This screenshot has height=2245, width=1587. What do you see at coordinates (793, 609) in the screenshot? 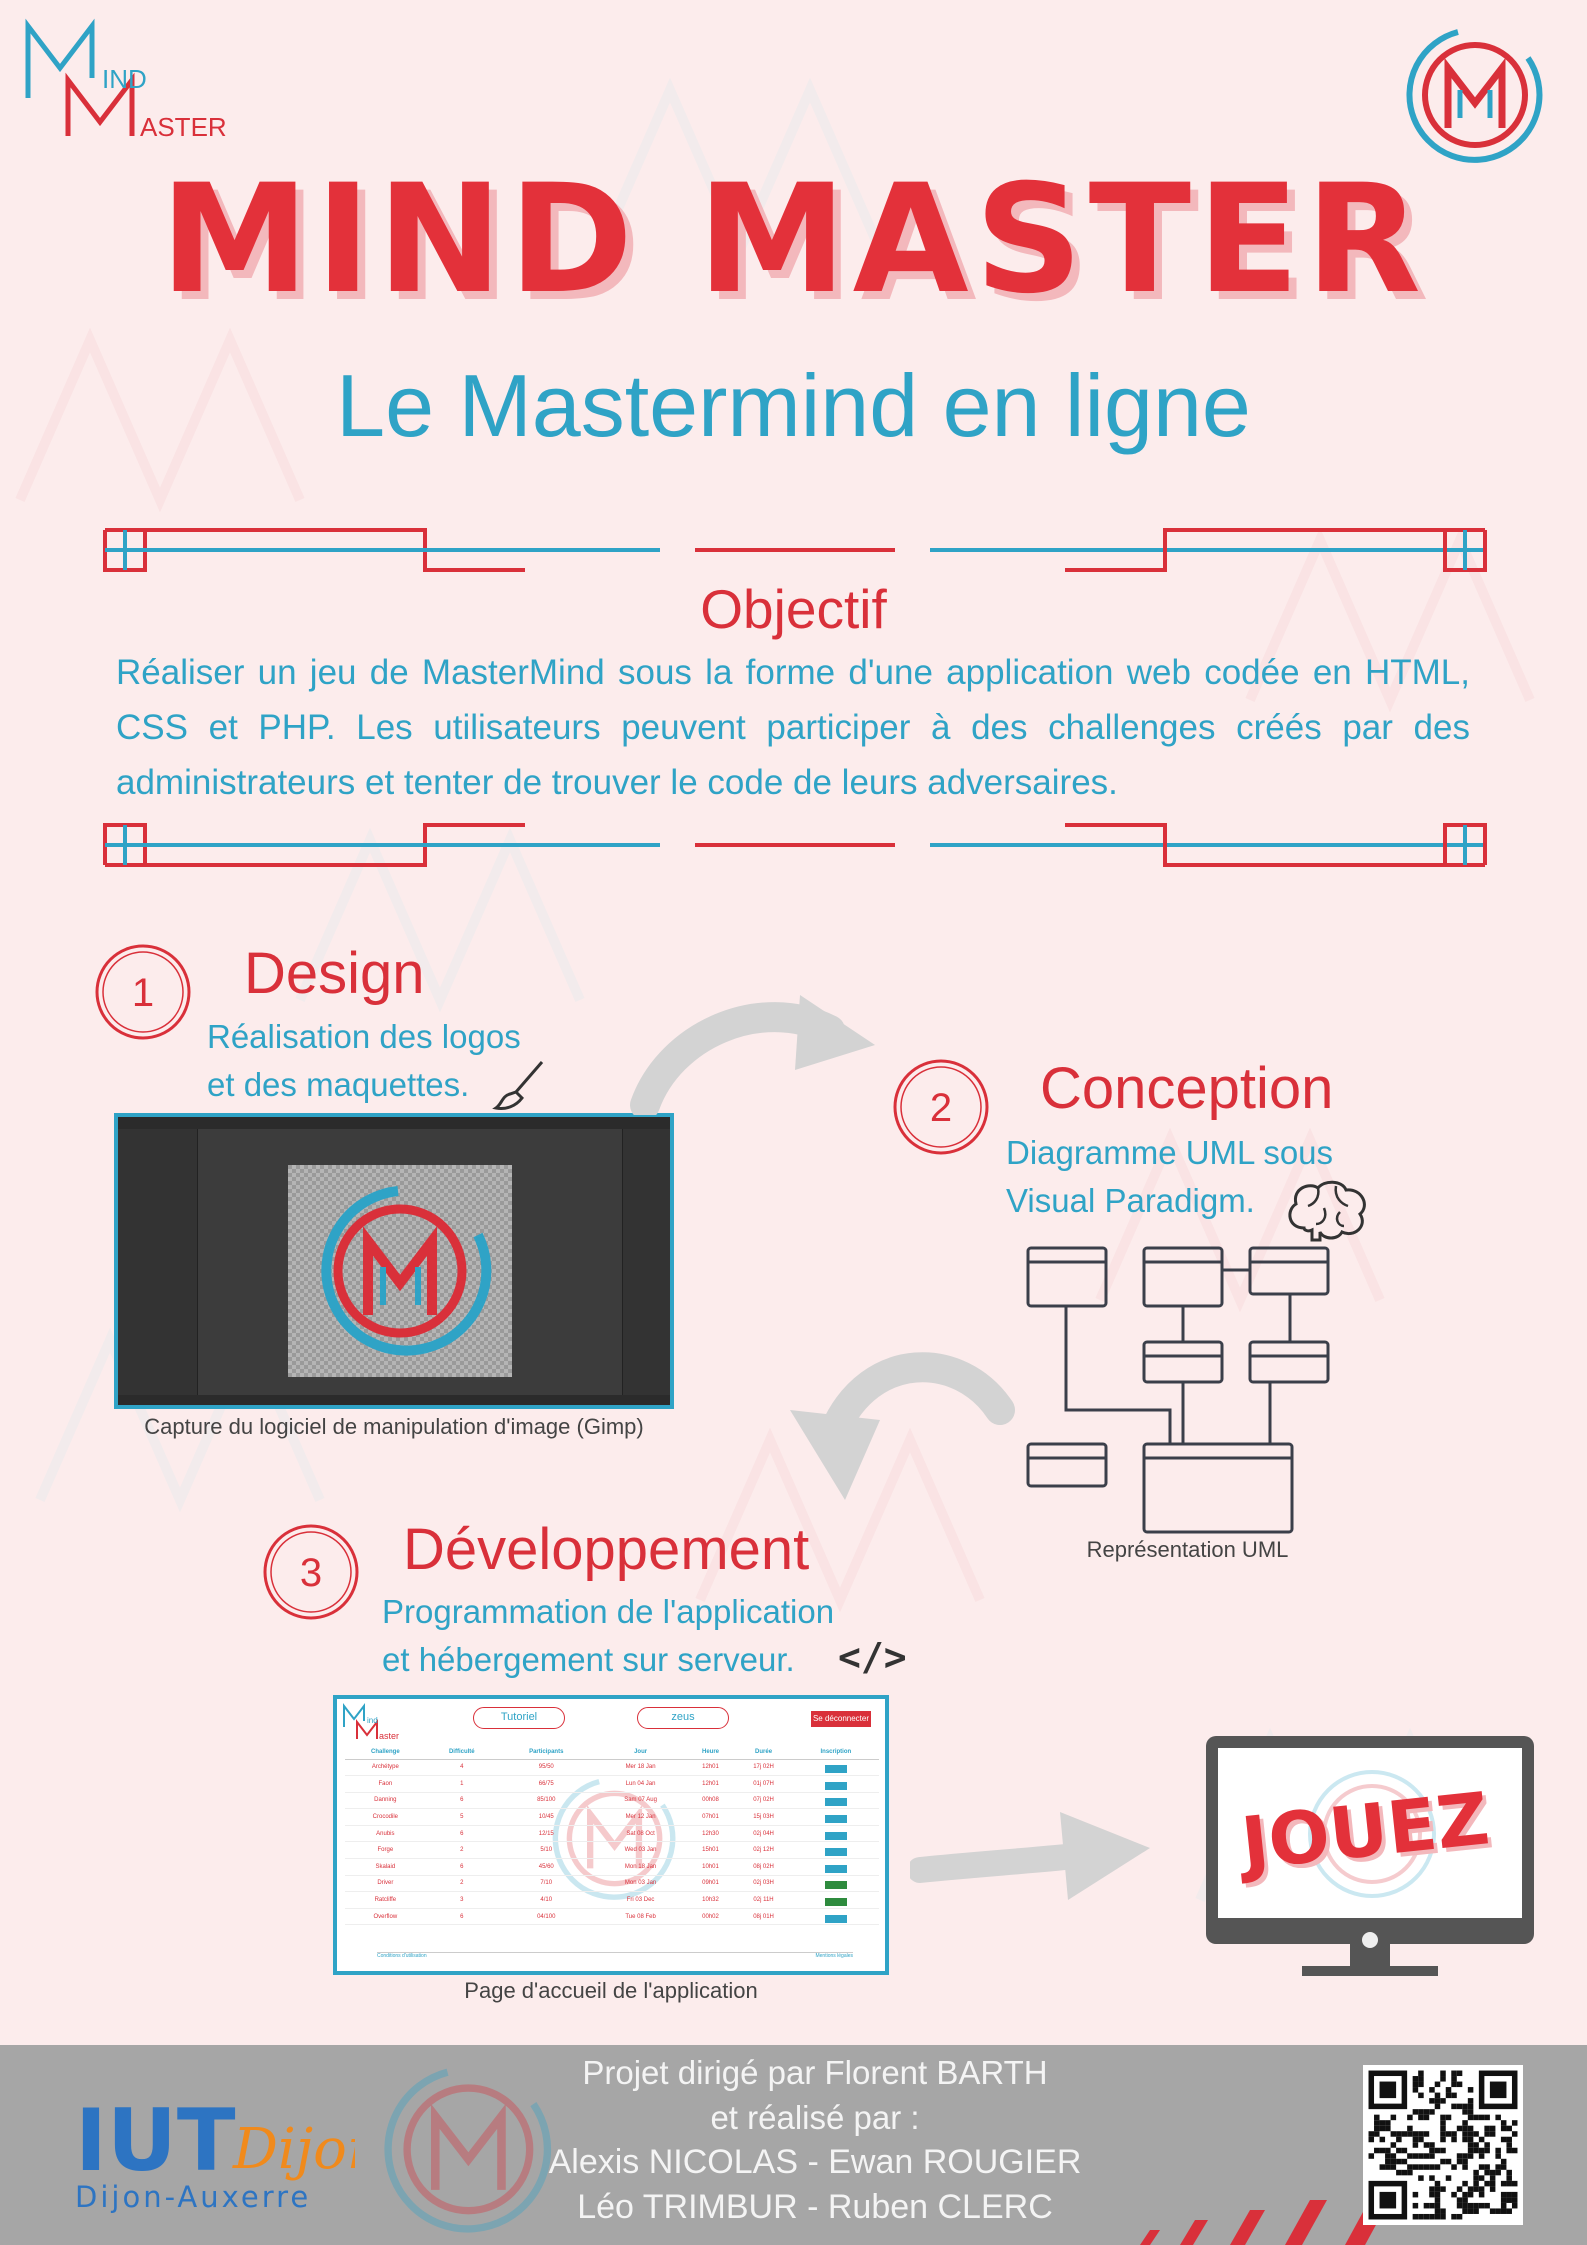
I see `objective-title: Objectif` at bounding box center [793, 609].